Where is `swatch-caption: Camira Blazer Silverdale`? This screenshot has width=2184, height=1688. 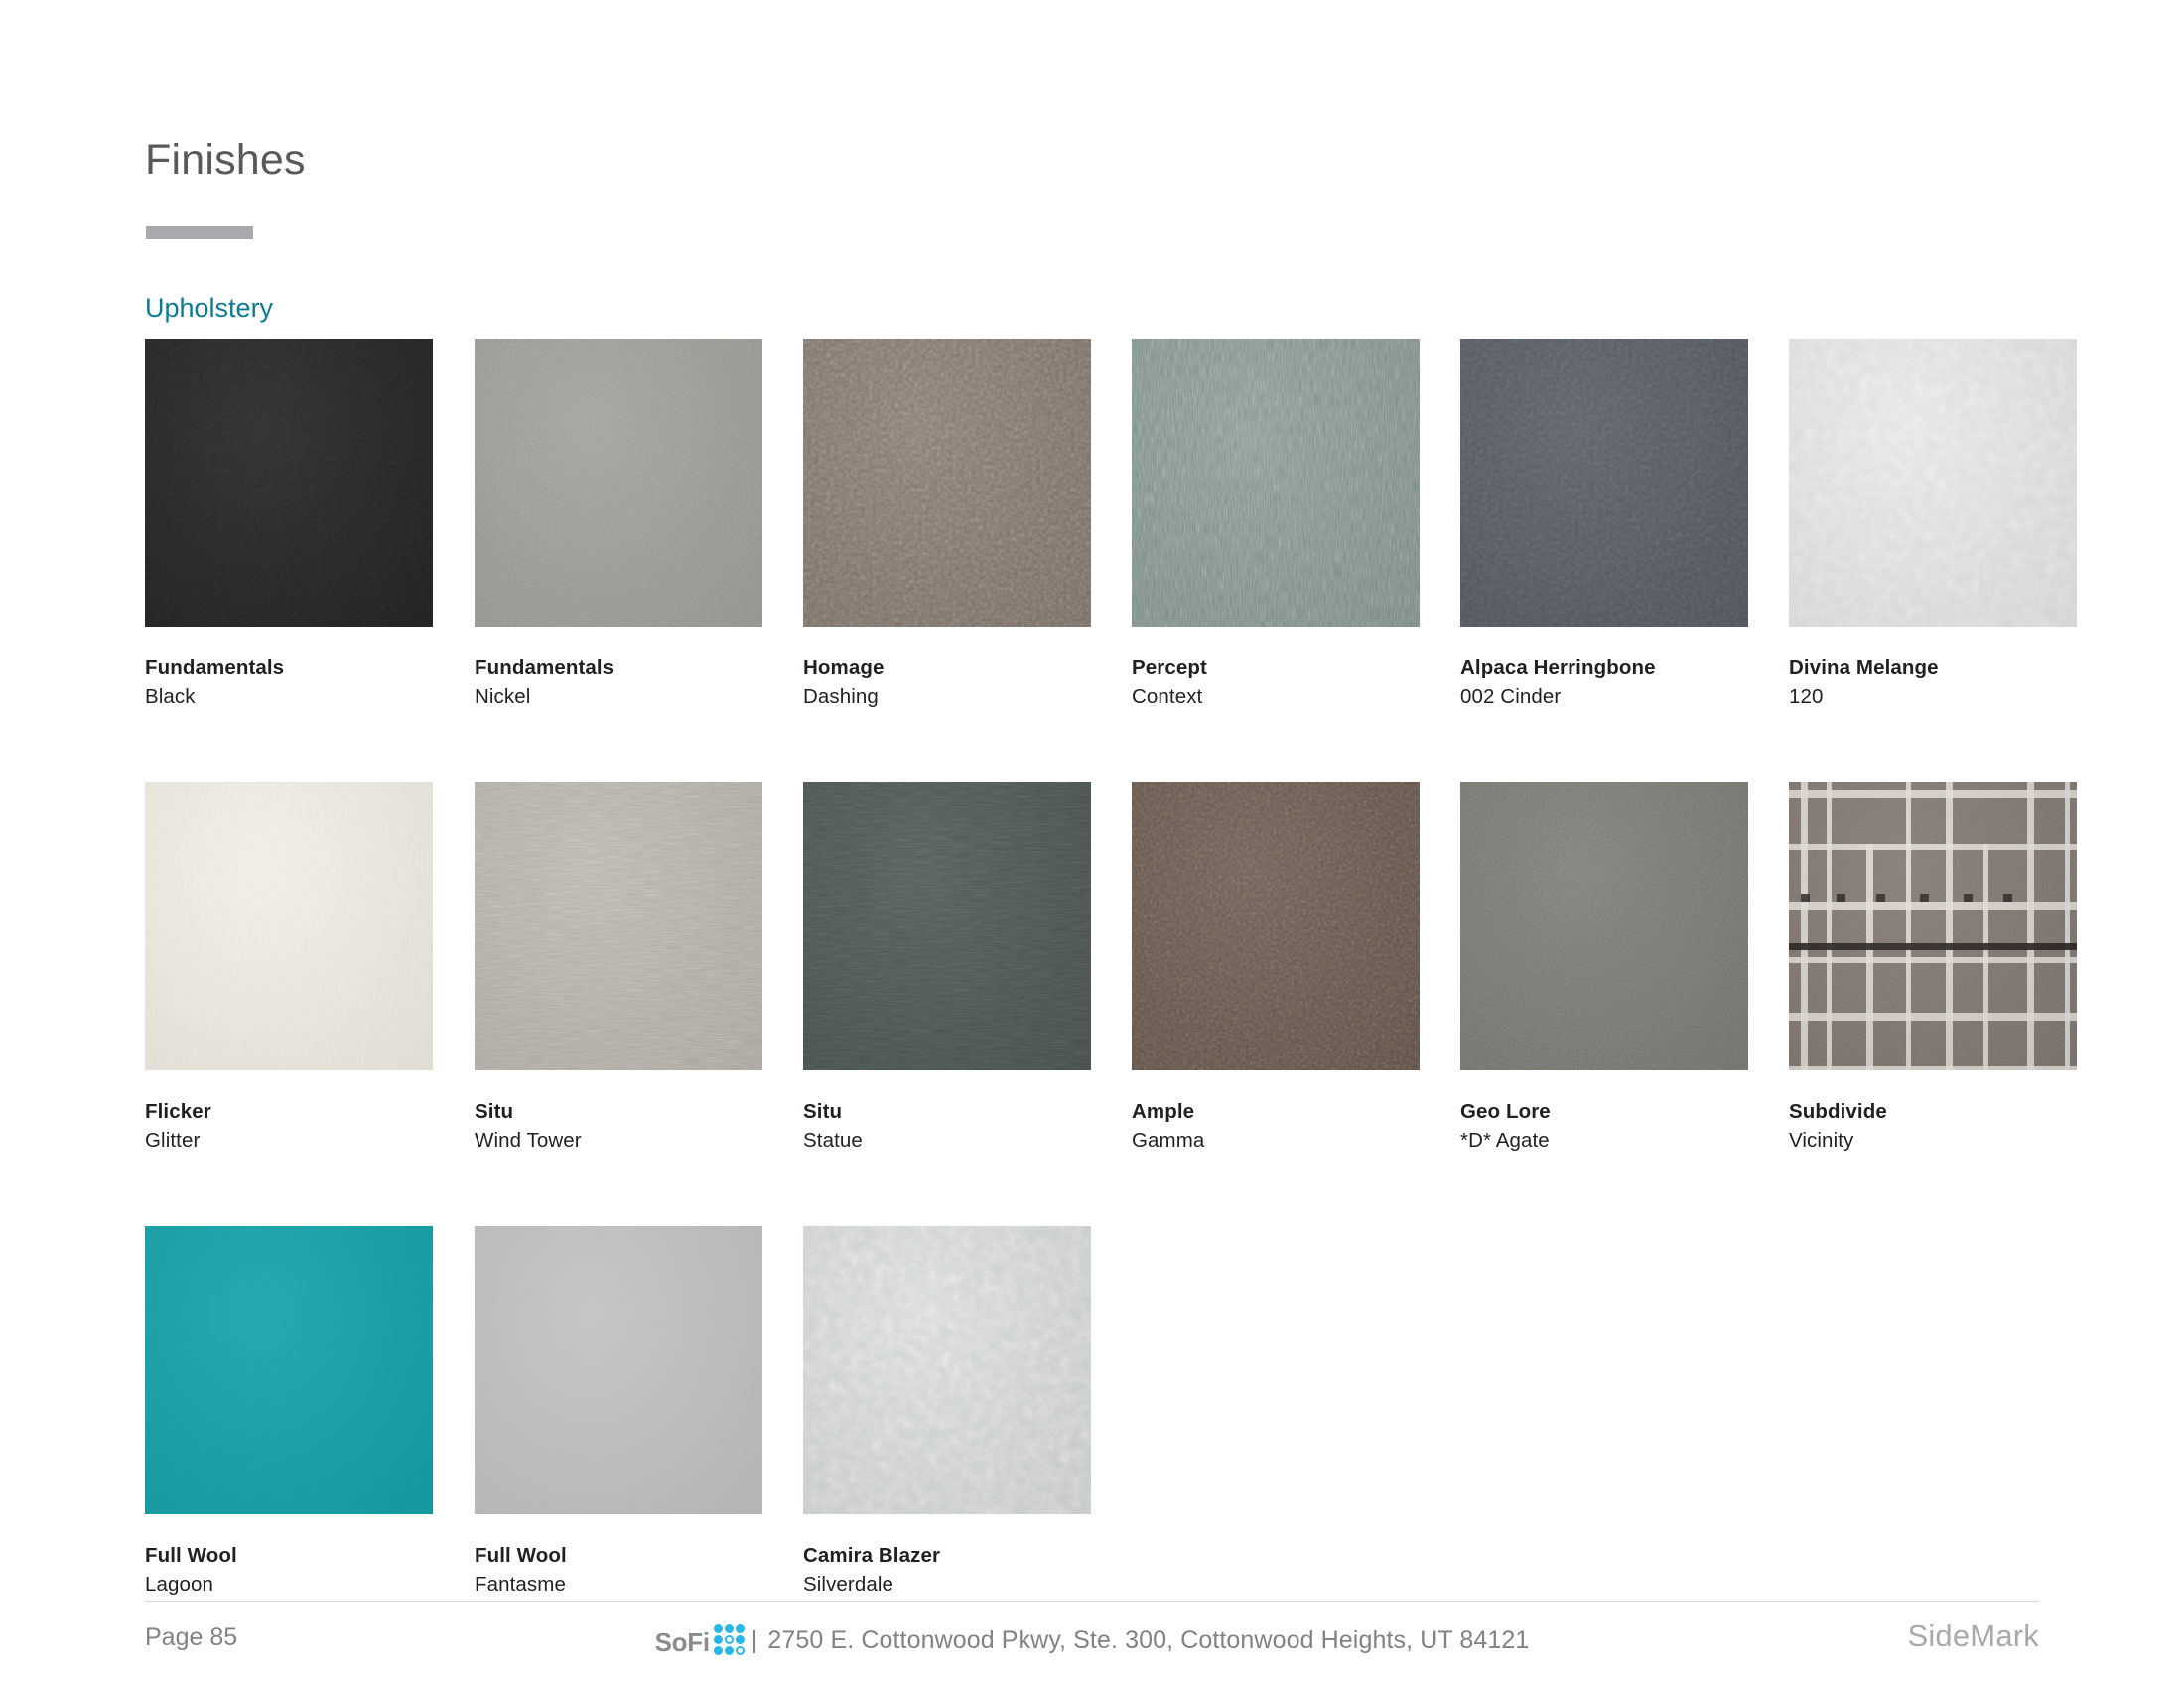
swatch-caption: Camira Blazer Silverdale is located at coordinates (947, 1570).